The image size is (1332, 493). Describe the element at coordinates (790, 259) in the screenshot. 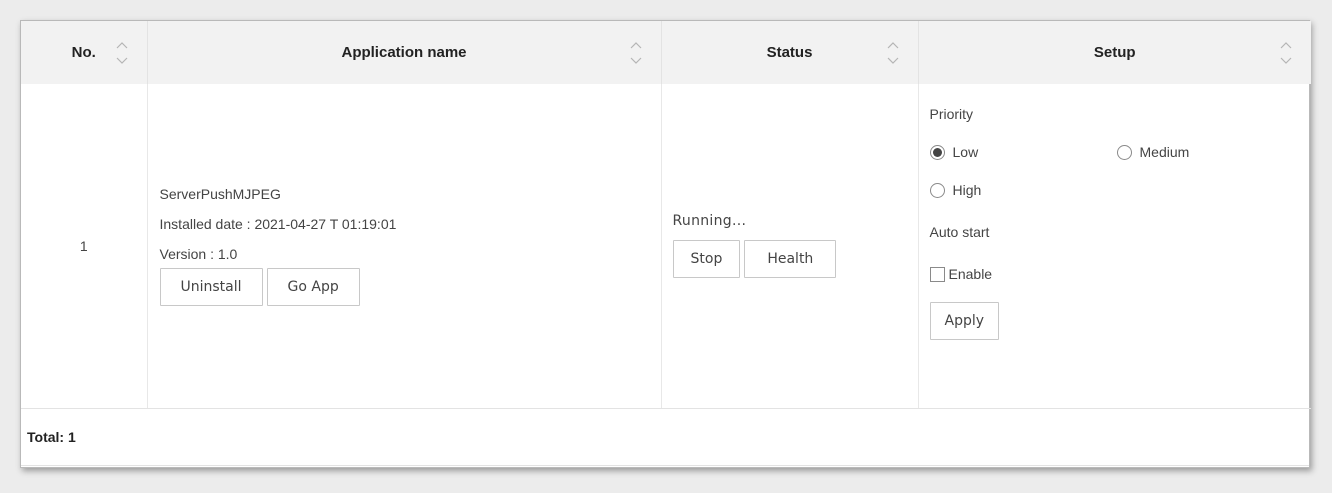

I see `health-button: Health` at that location.